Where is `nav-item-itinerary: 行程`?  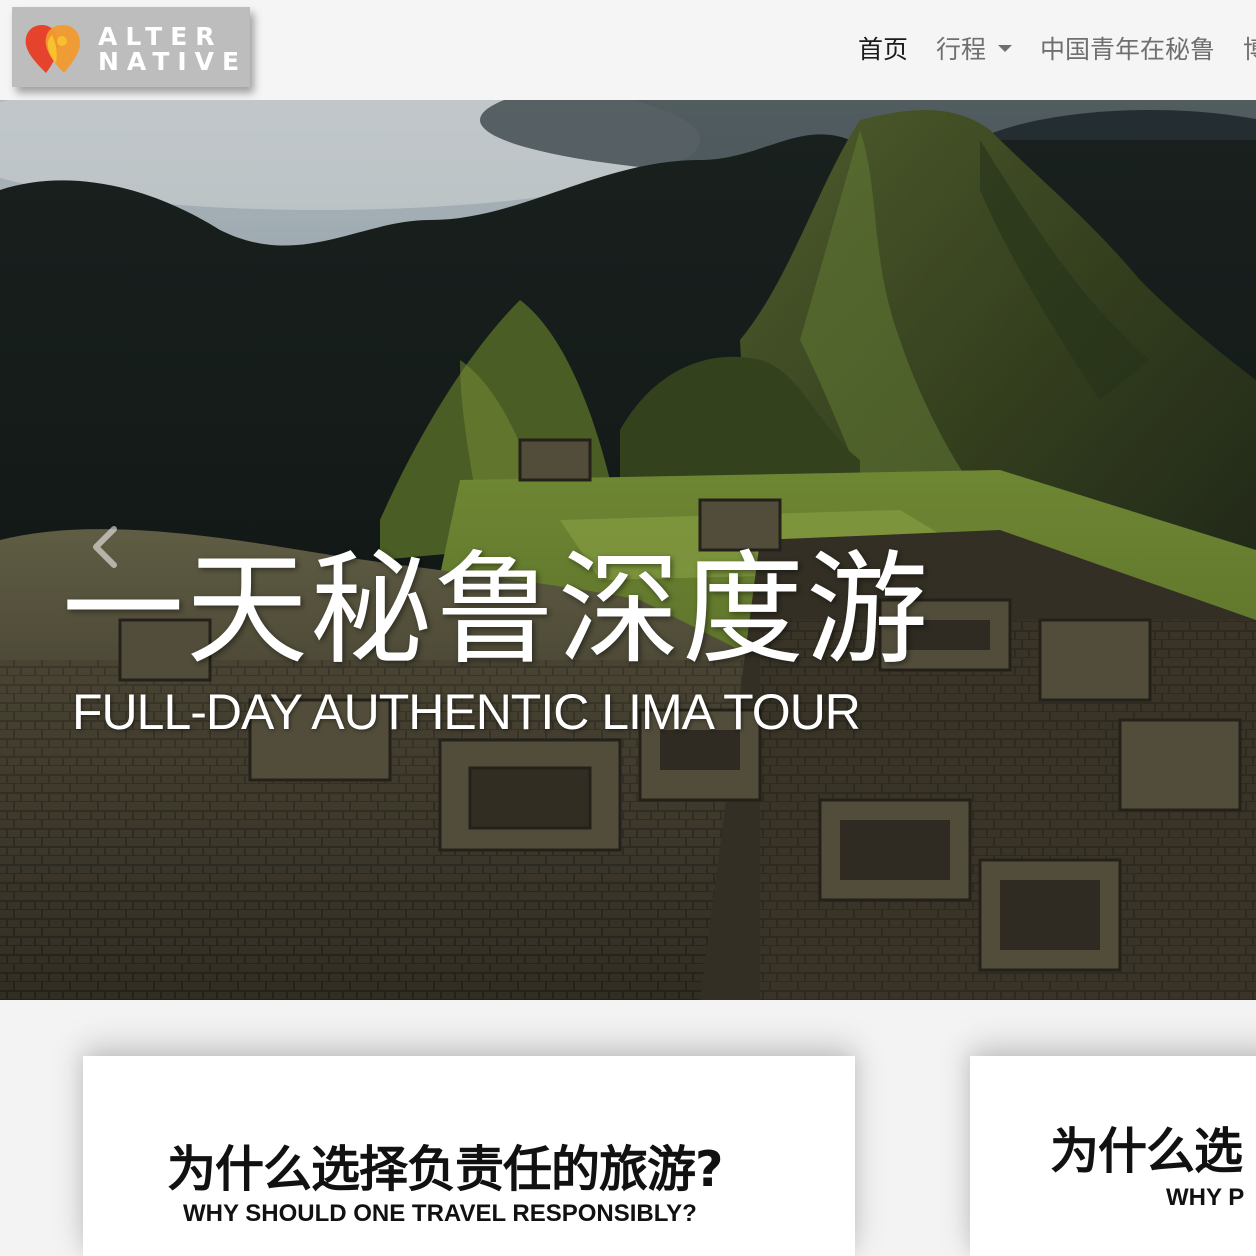 nav-item-itinerary: 行程 is located at coordinates (974, 48).